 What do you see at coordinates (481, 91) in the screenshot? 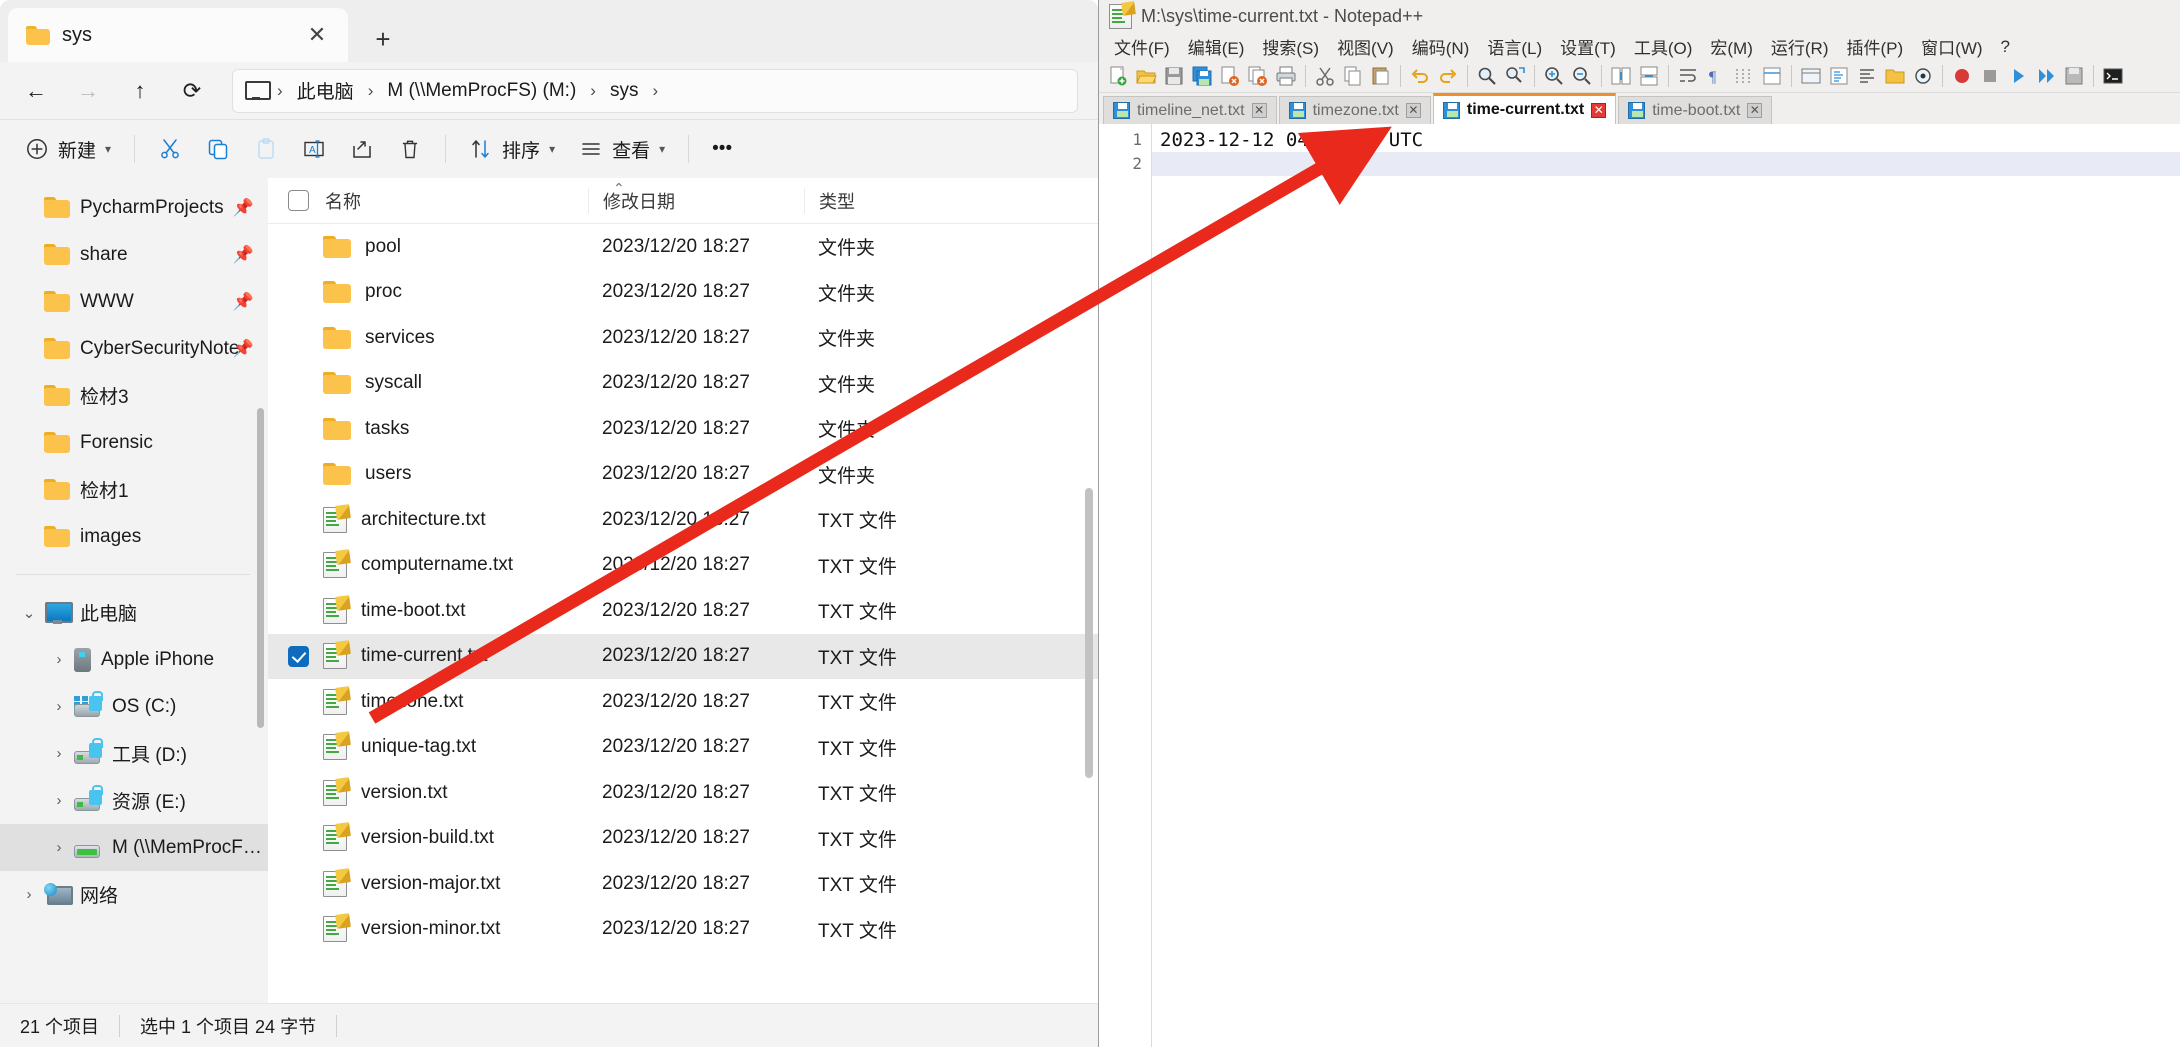
I see `breadcrumb-item-1: M (\\MemProcFS) (M:)` at bounding box center [481, 91].